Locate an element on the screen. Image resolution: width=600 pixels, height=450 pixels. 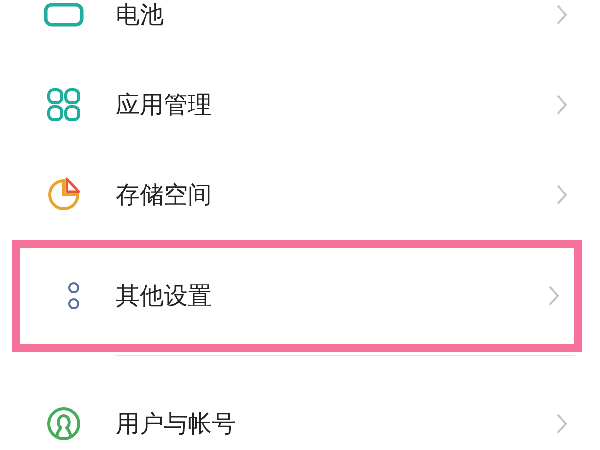
apps-icon is located at coordinates (64, 105).